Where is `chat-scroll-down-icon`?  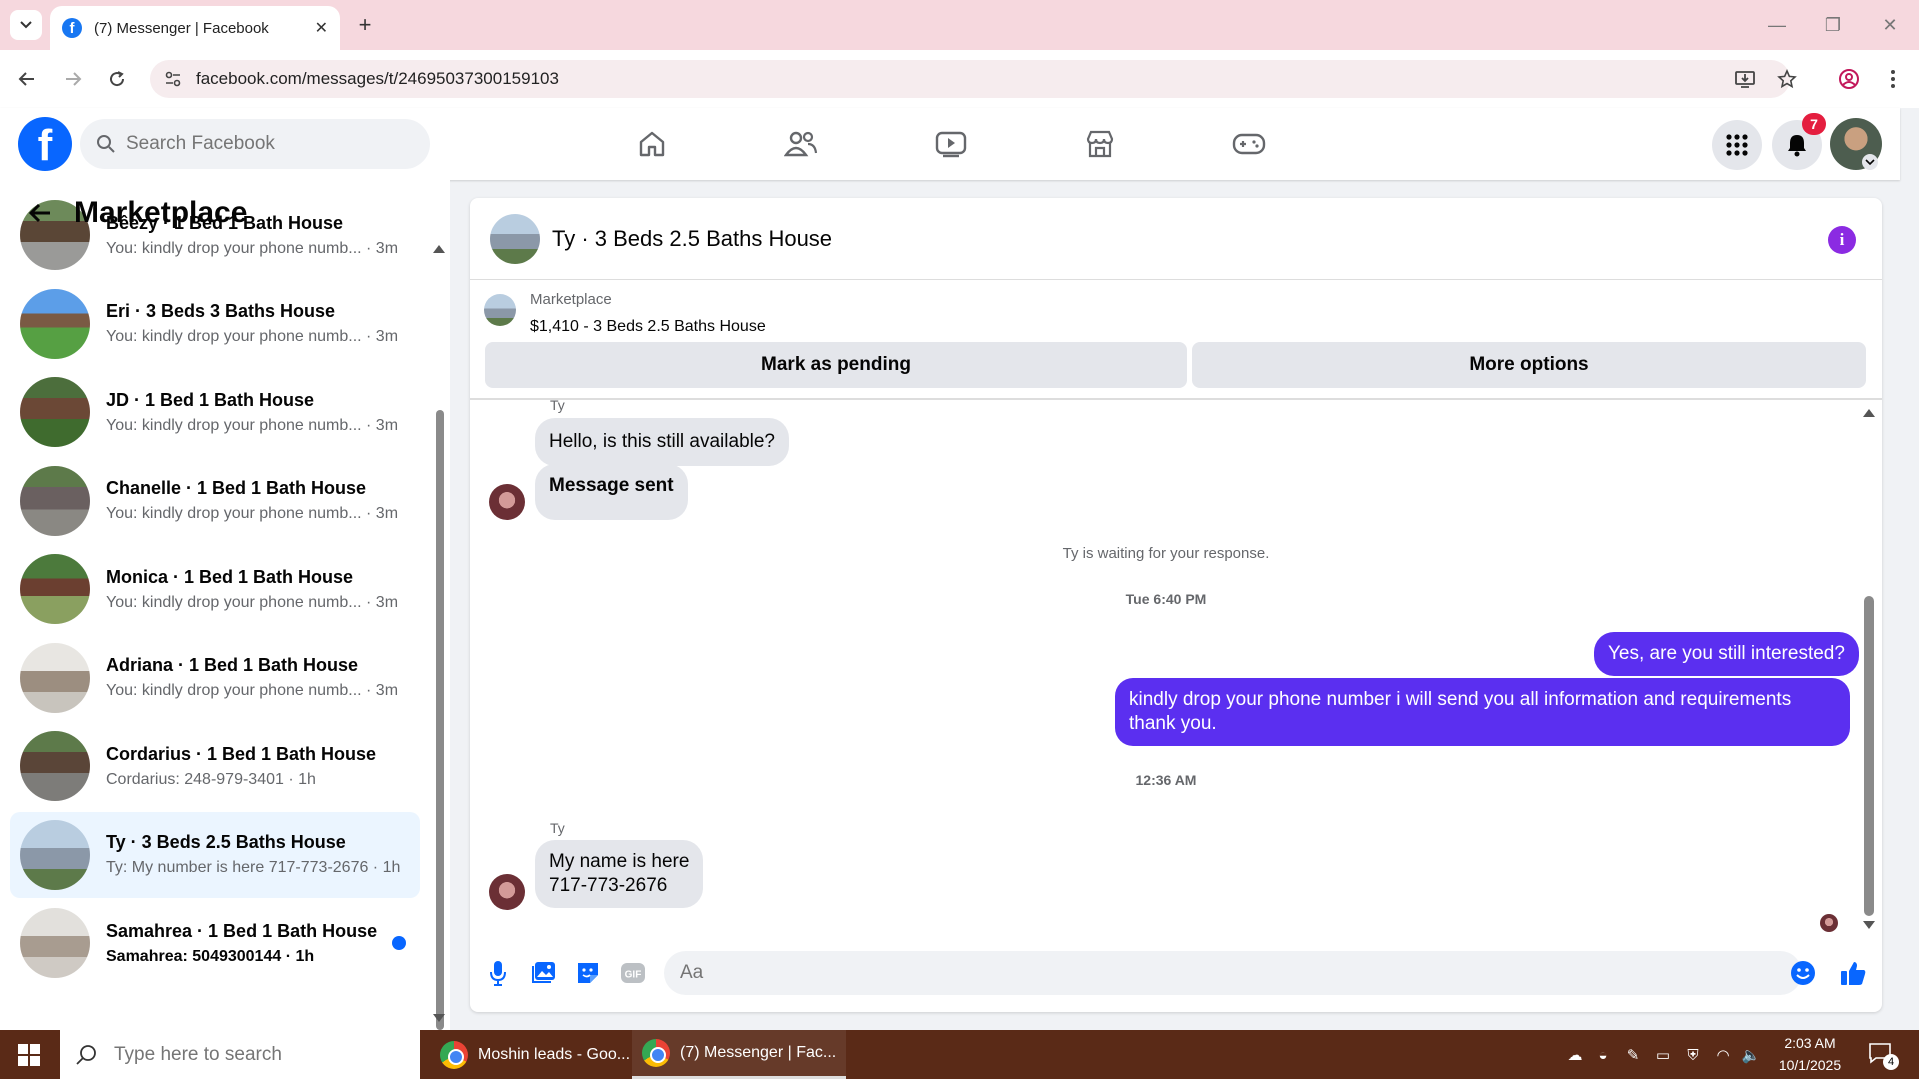 chat-scroll-down-icon is located at coordinates (1869, 925).